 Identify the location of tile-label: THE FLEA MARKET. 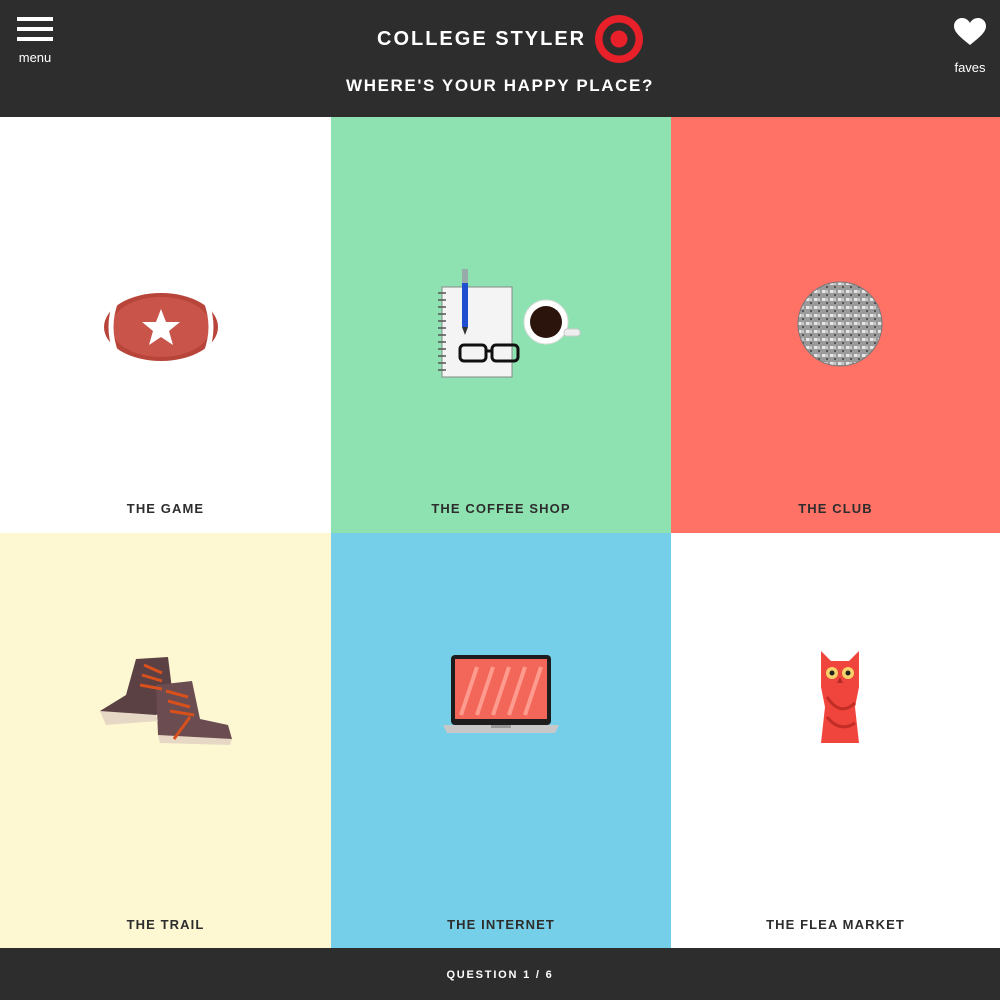
(835, 924).